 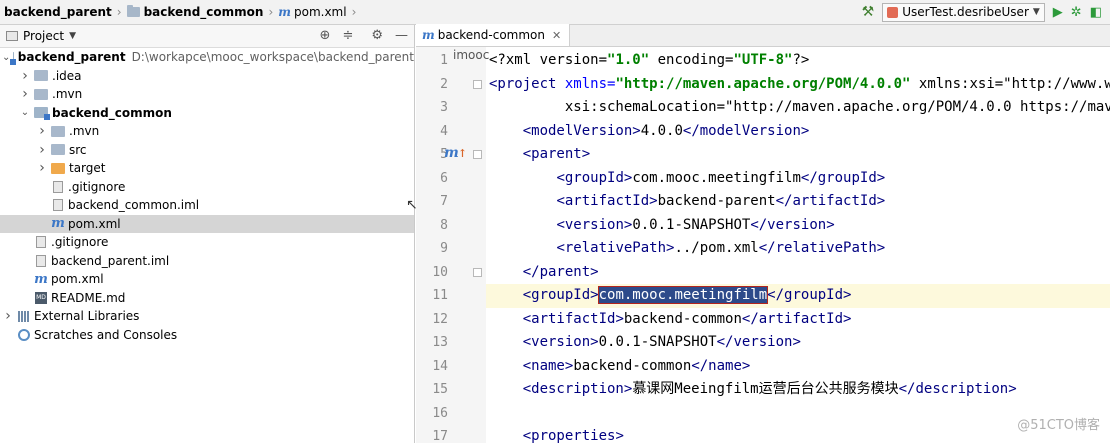 I want to click on library-icon, so click(x=24, y=316).